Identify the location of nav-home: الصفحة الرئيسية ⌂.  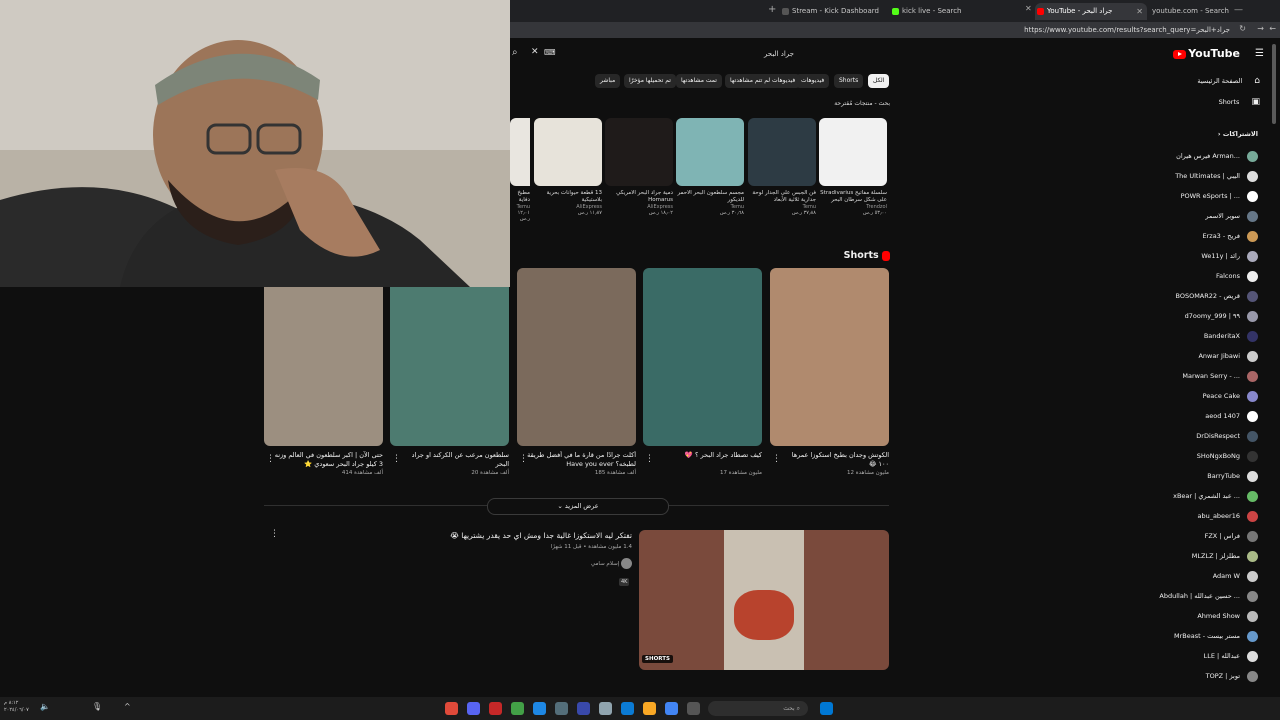
(1205, 81).